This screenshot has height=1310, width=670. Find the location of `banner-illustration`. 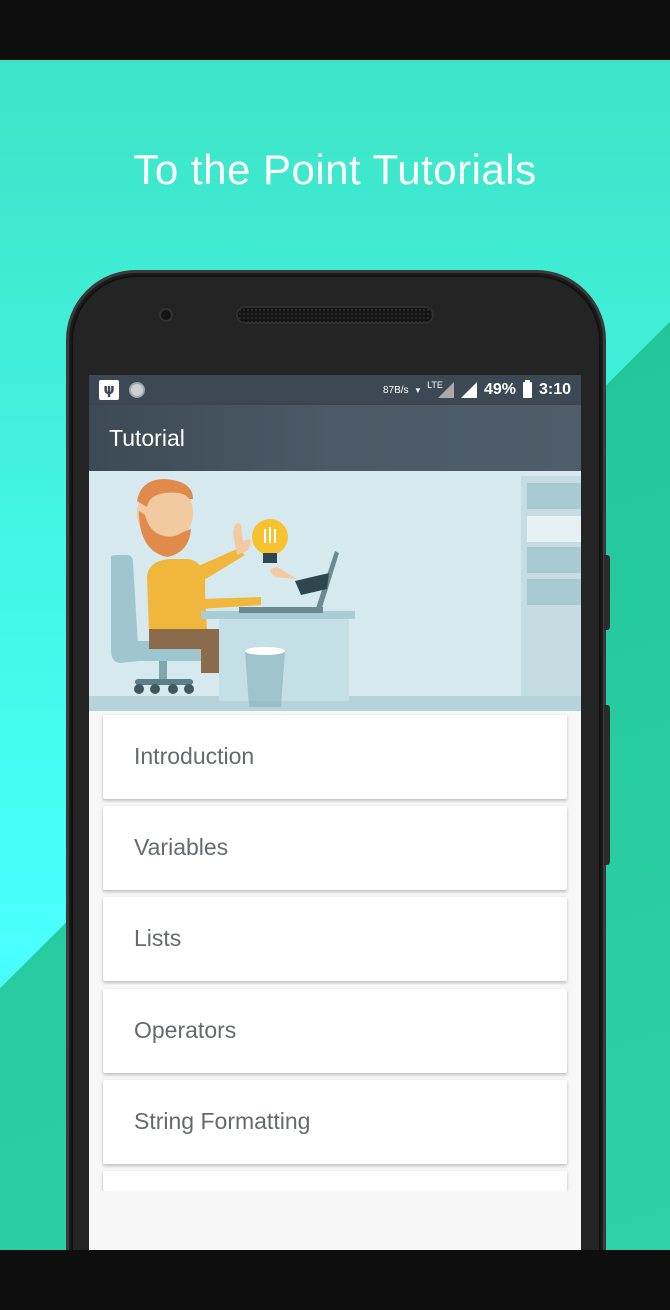

banner-illustration is located at coordinates (335, 591).